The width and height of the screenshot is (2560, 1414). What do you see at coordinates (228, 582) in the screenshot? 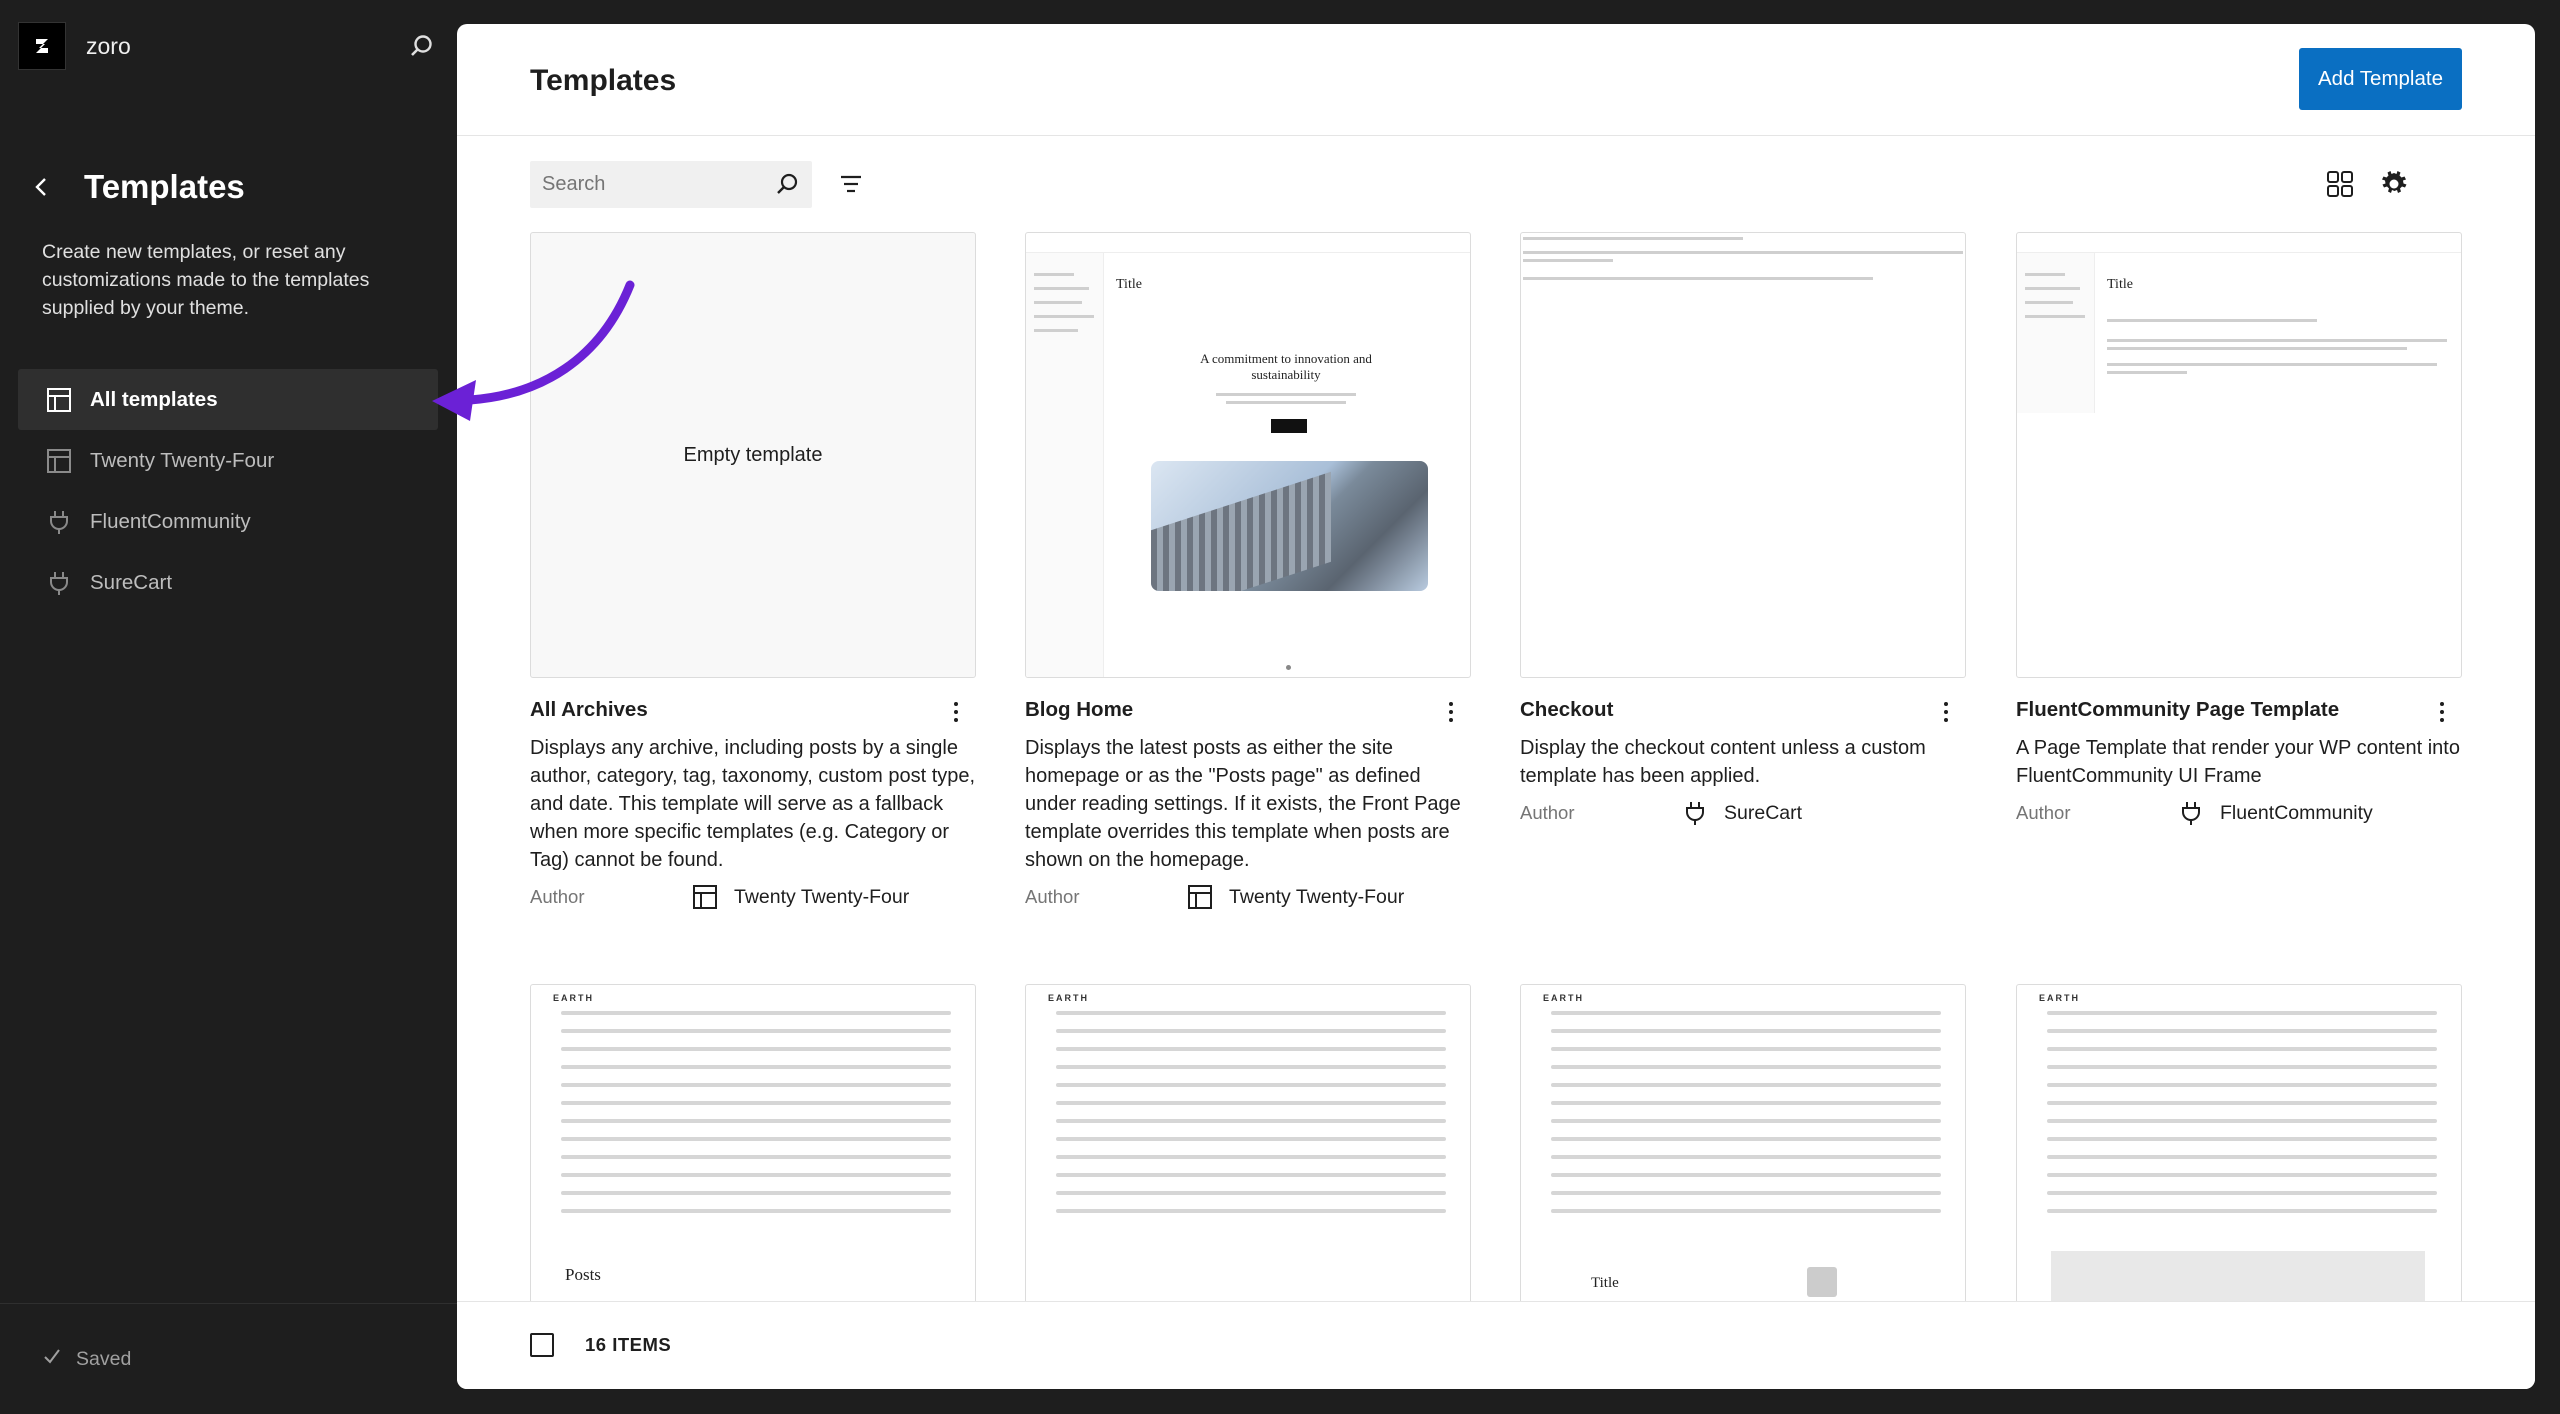
I see `sidebar-item-surecart: SureCart` at bounding box center [228, 582].